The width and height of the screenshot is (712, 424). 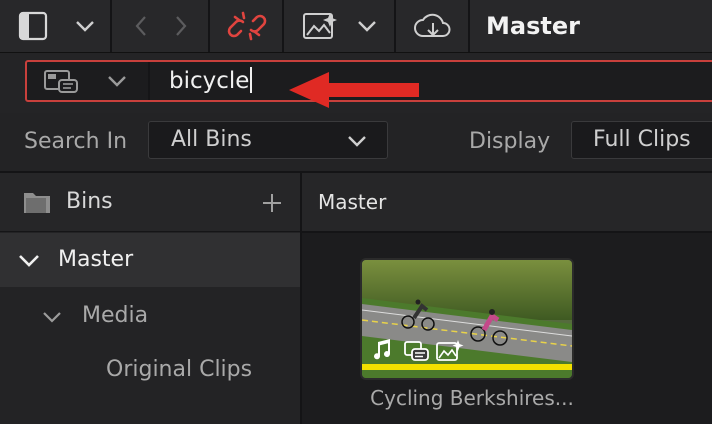 I want to click on search-input: bicycle, so click(x=211, y=81).